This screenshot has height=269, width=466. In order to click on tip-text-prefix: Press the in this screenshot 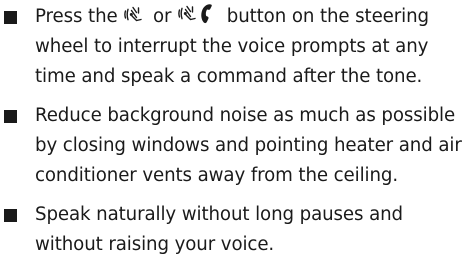, I will do `click(79, 16)`.